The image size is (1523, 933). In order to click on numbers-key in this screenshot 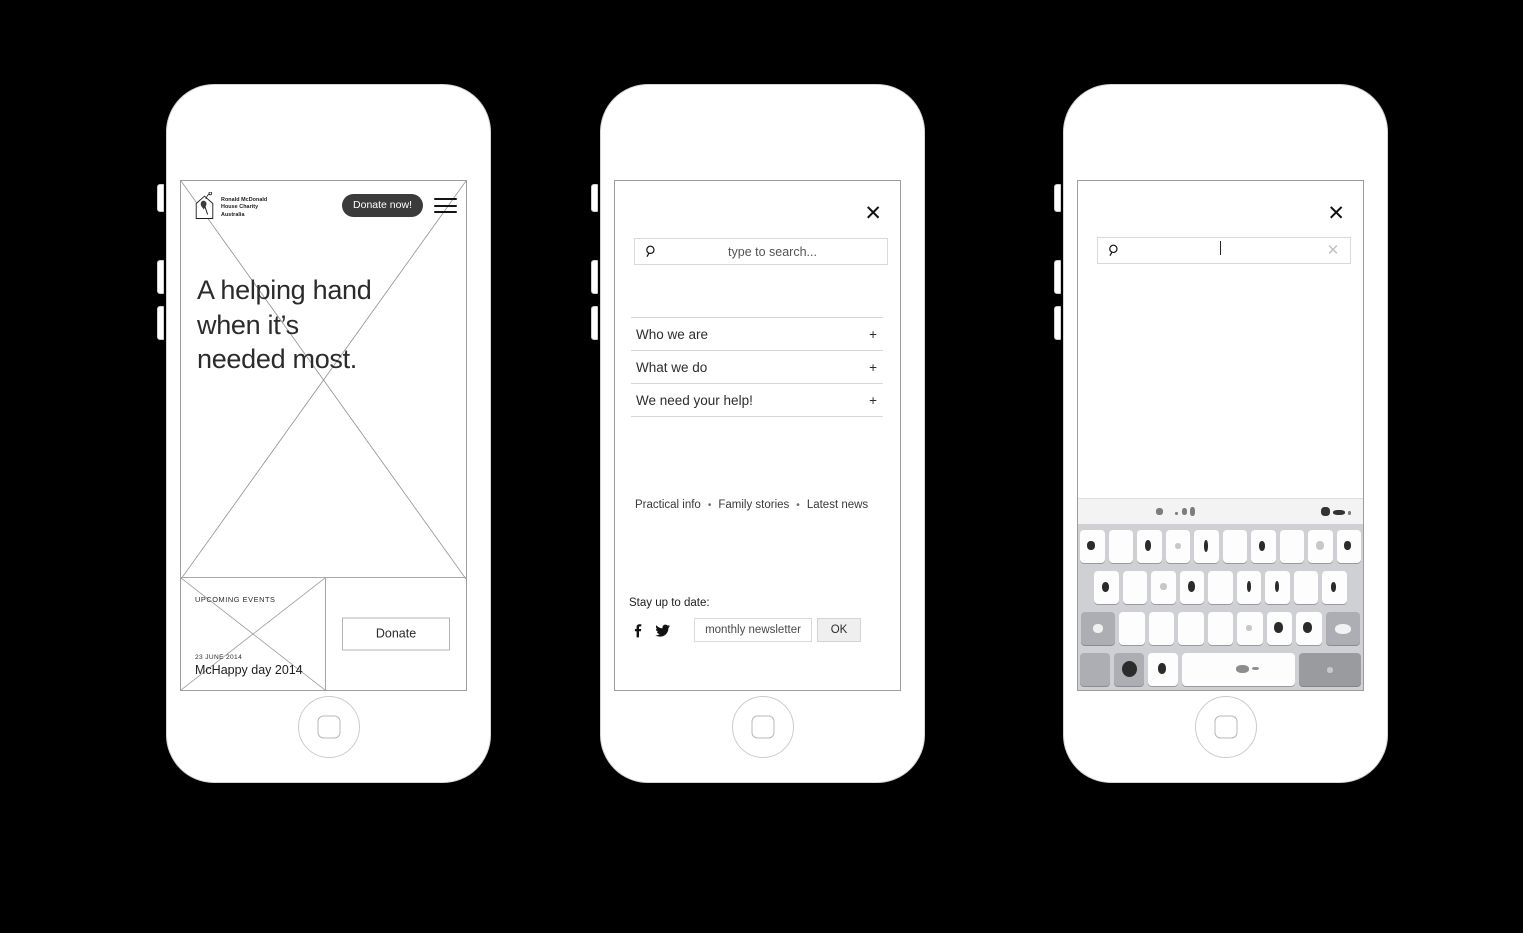, I will do `click(1095, 669)`.